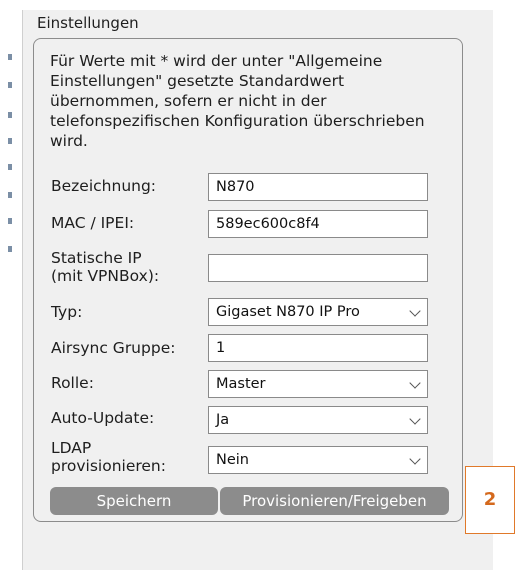 The height and width of the screenshot is (570, 515). Describe the element at coordinates (318, 187) in the screenshot. I see `bezeichnung-input` at that location.